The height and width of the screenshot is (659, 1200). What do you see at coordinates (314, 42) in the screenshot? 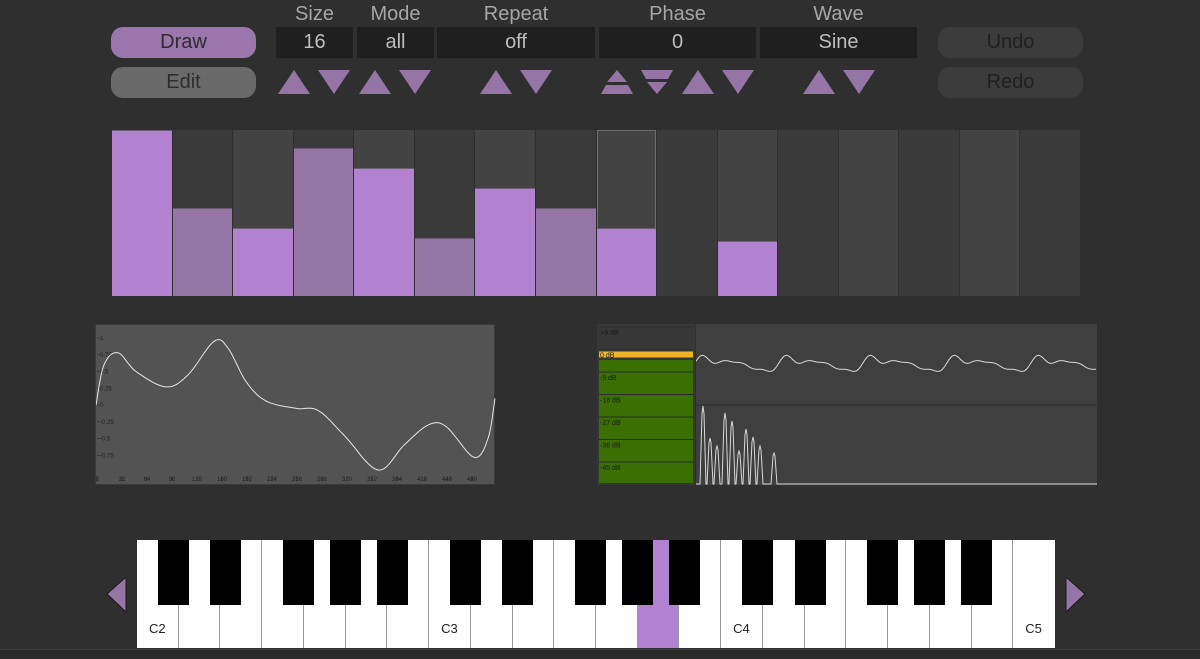
I see `size-value: 16` at bounding box center [314, 42].